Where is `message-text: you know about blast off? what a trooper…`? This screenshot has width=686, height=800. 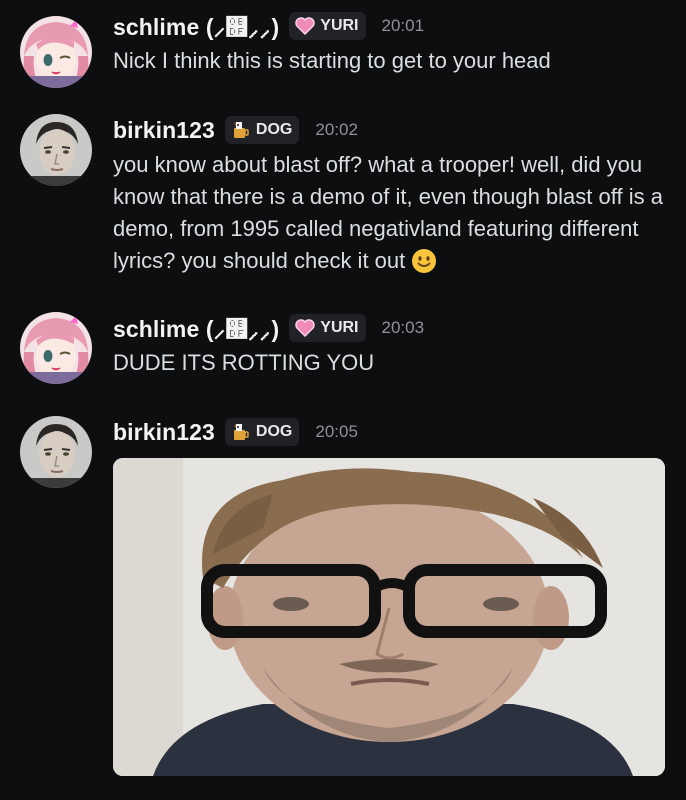 message-text: you know about blast off? what a trooper… is located at coordinates (390, 216).